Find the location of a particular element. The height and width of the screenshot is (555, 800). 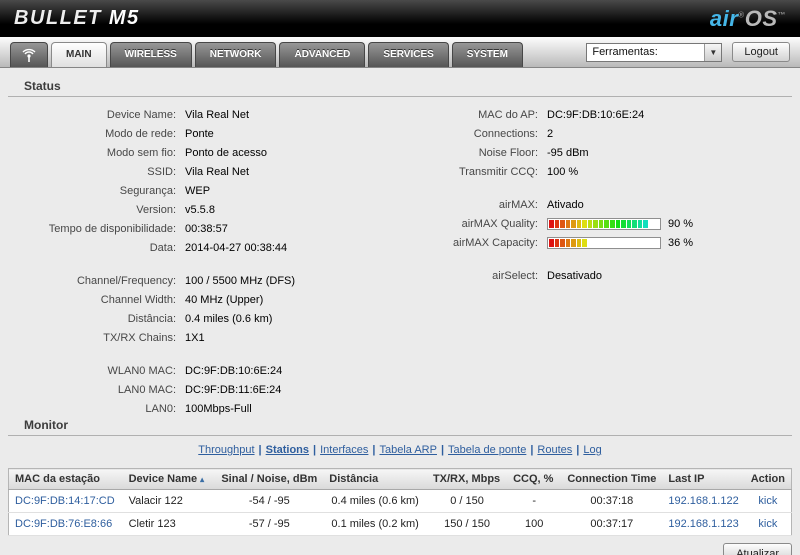

status-label: airMAX Capacity: is located at coordinates (495, 242).